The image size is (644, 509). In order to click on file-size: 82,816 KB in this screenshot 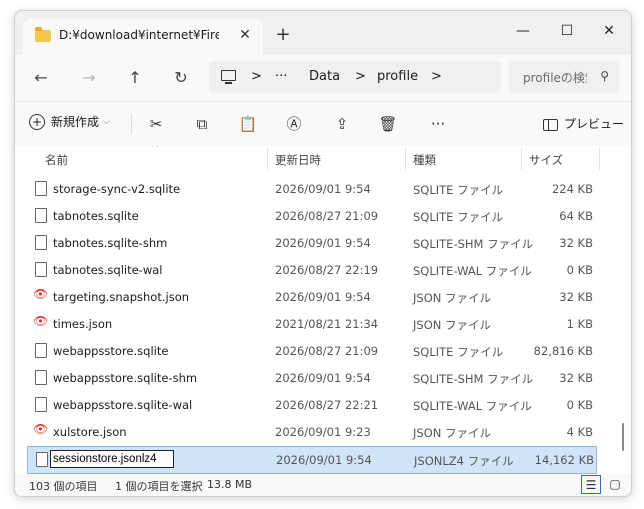, I will do `click(563, 351)`.